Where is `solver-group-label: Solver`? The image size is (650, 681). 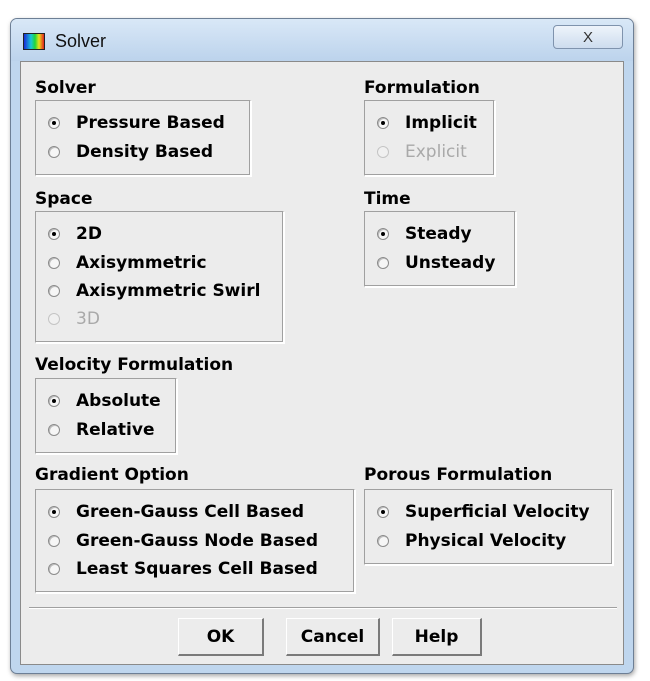 solver-group-label: Solver is located at coordinates (65, 88).